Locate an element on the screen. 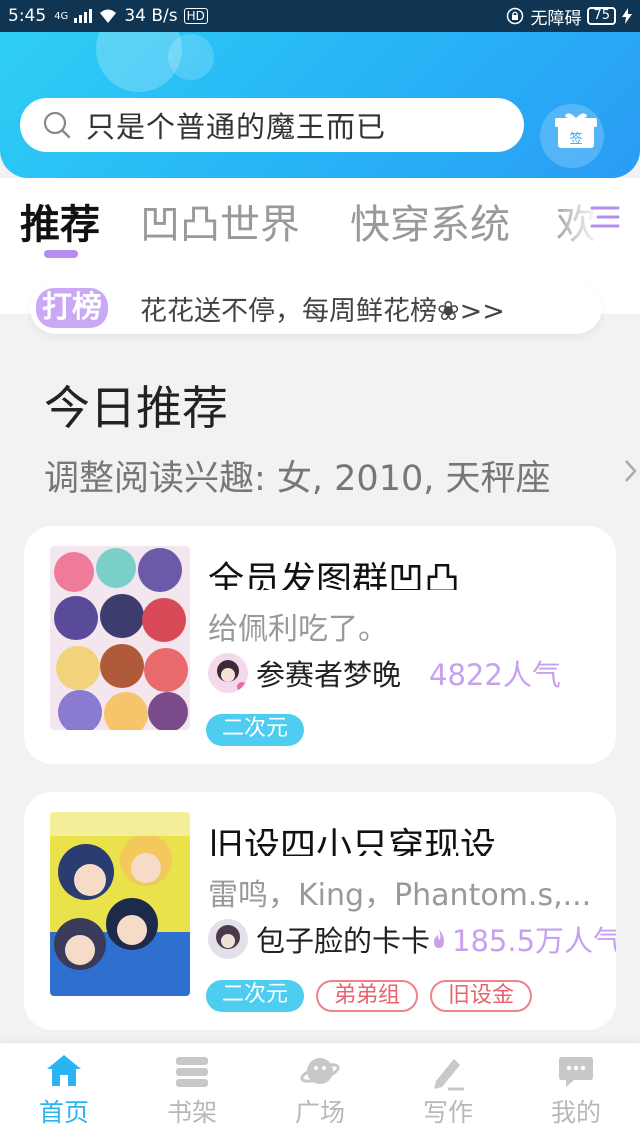 This screenshot has height=1138, width=640. bottom-navigation: 首页 书架 广场 写作 我的 is located at coordinates (320, 1090).